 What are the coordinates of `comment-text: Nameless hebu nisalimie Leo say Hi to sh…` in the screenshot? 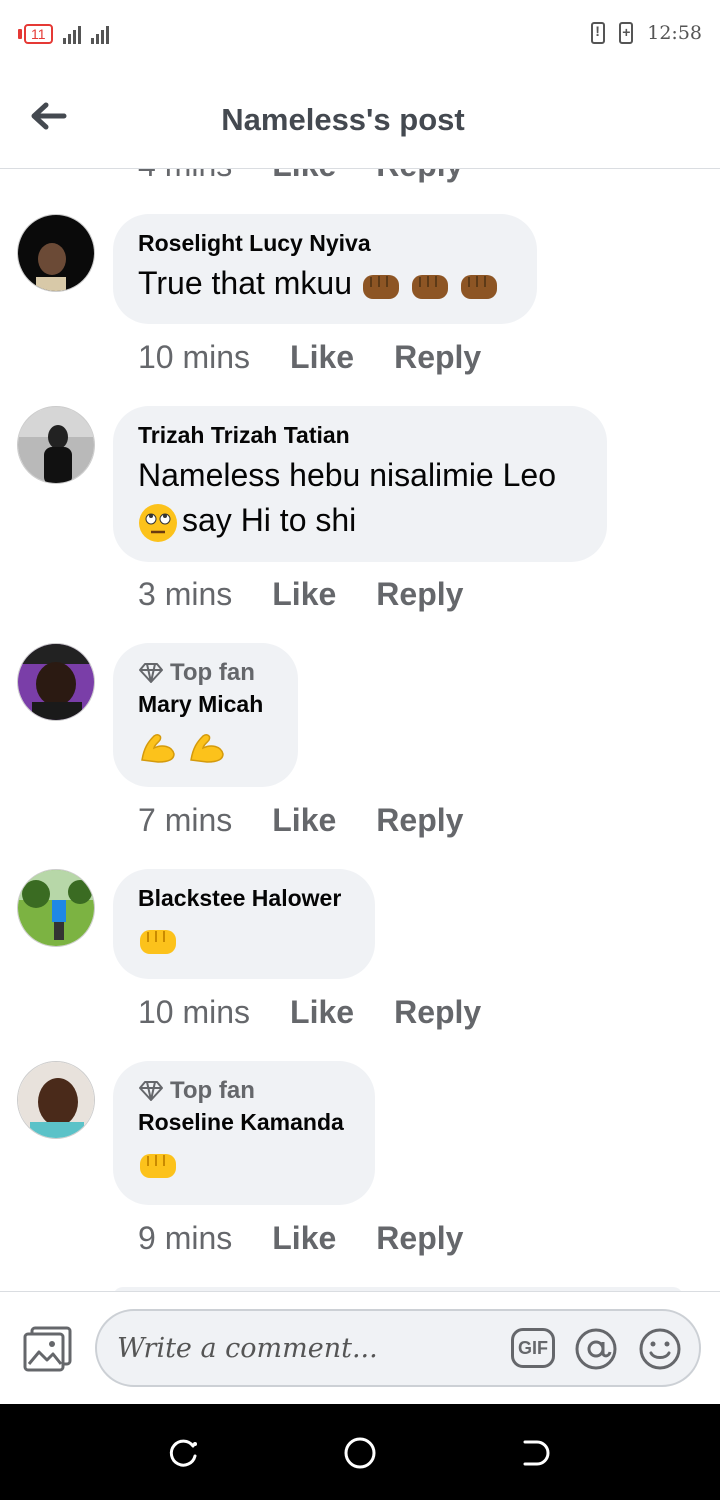 It's located at (359, 498).